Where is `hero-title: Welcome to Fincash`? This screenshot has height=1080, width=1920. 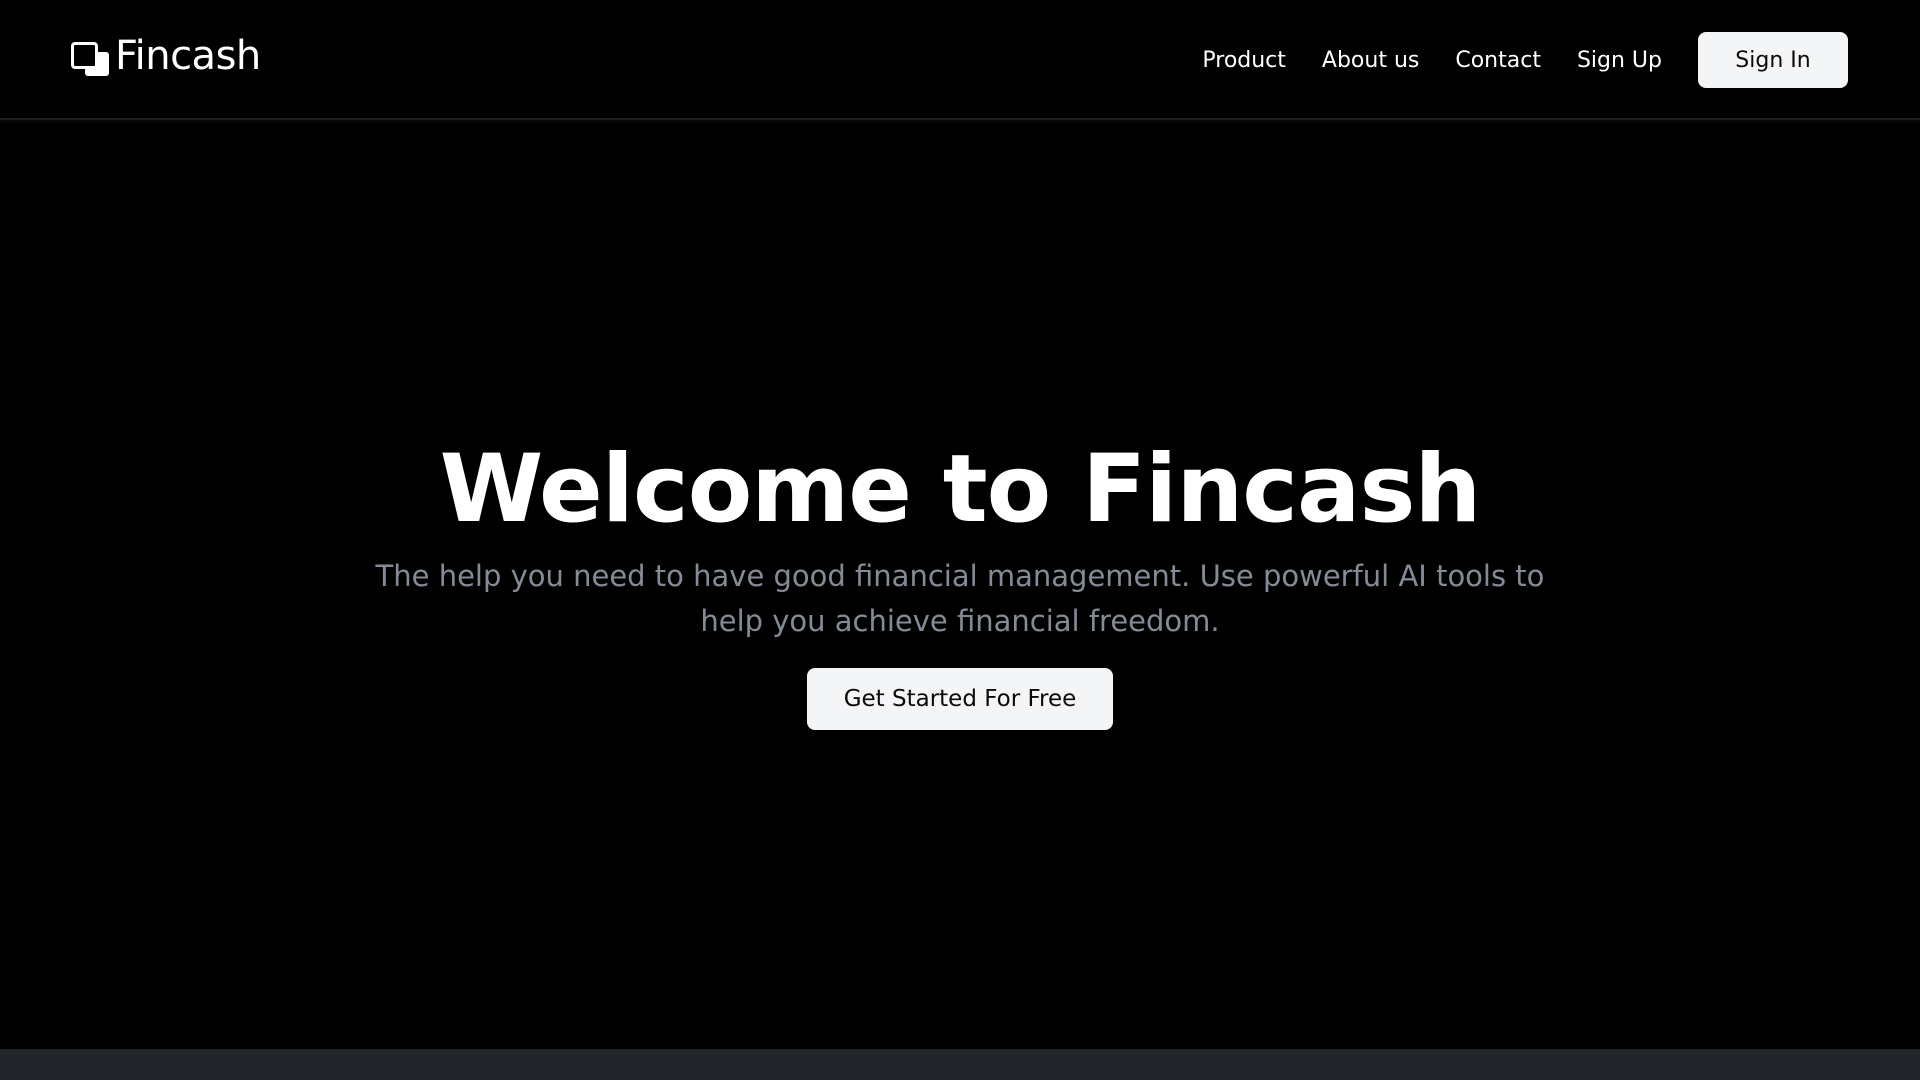
hero-title: Welcome to Fincash is located at coordinates (960, 489).